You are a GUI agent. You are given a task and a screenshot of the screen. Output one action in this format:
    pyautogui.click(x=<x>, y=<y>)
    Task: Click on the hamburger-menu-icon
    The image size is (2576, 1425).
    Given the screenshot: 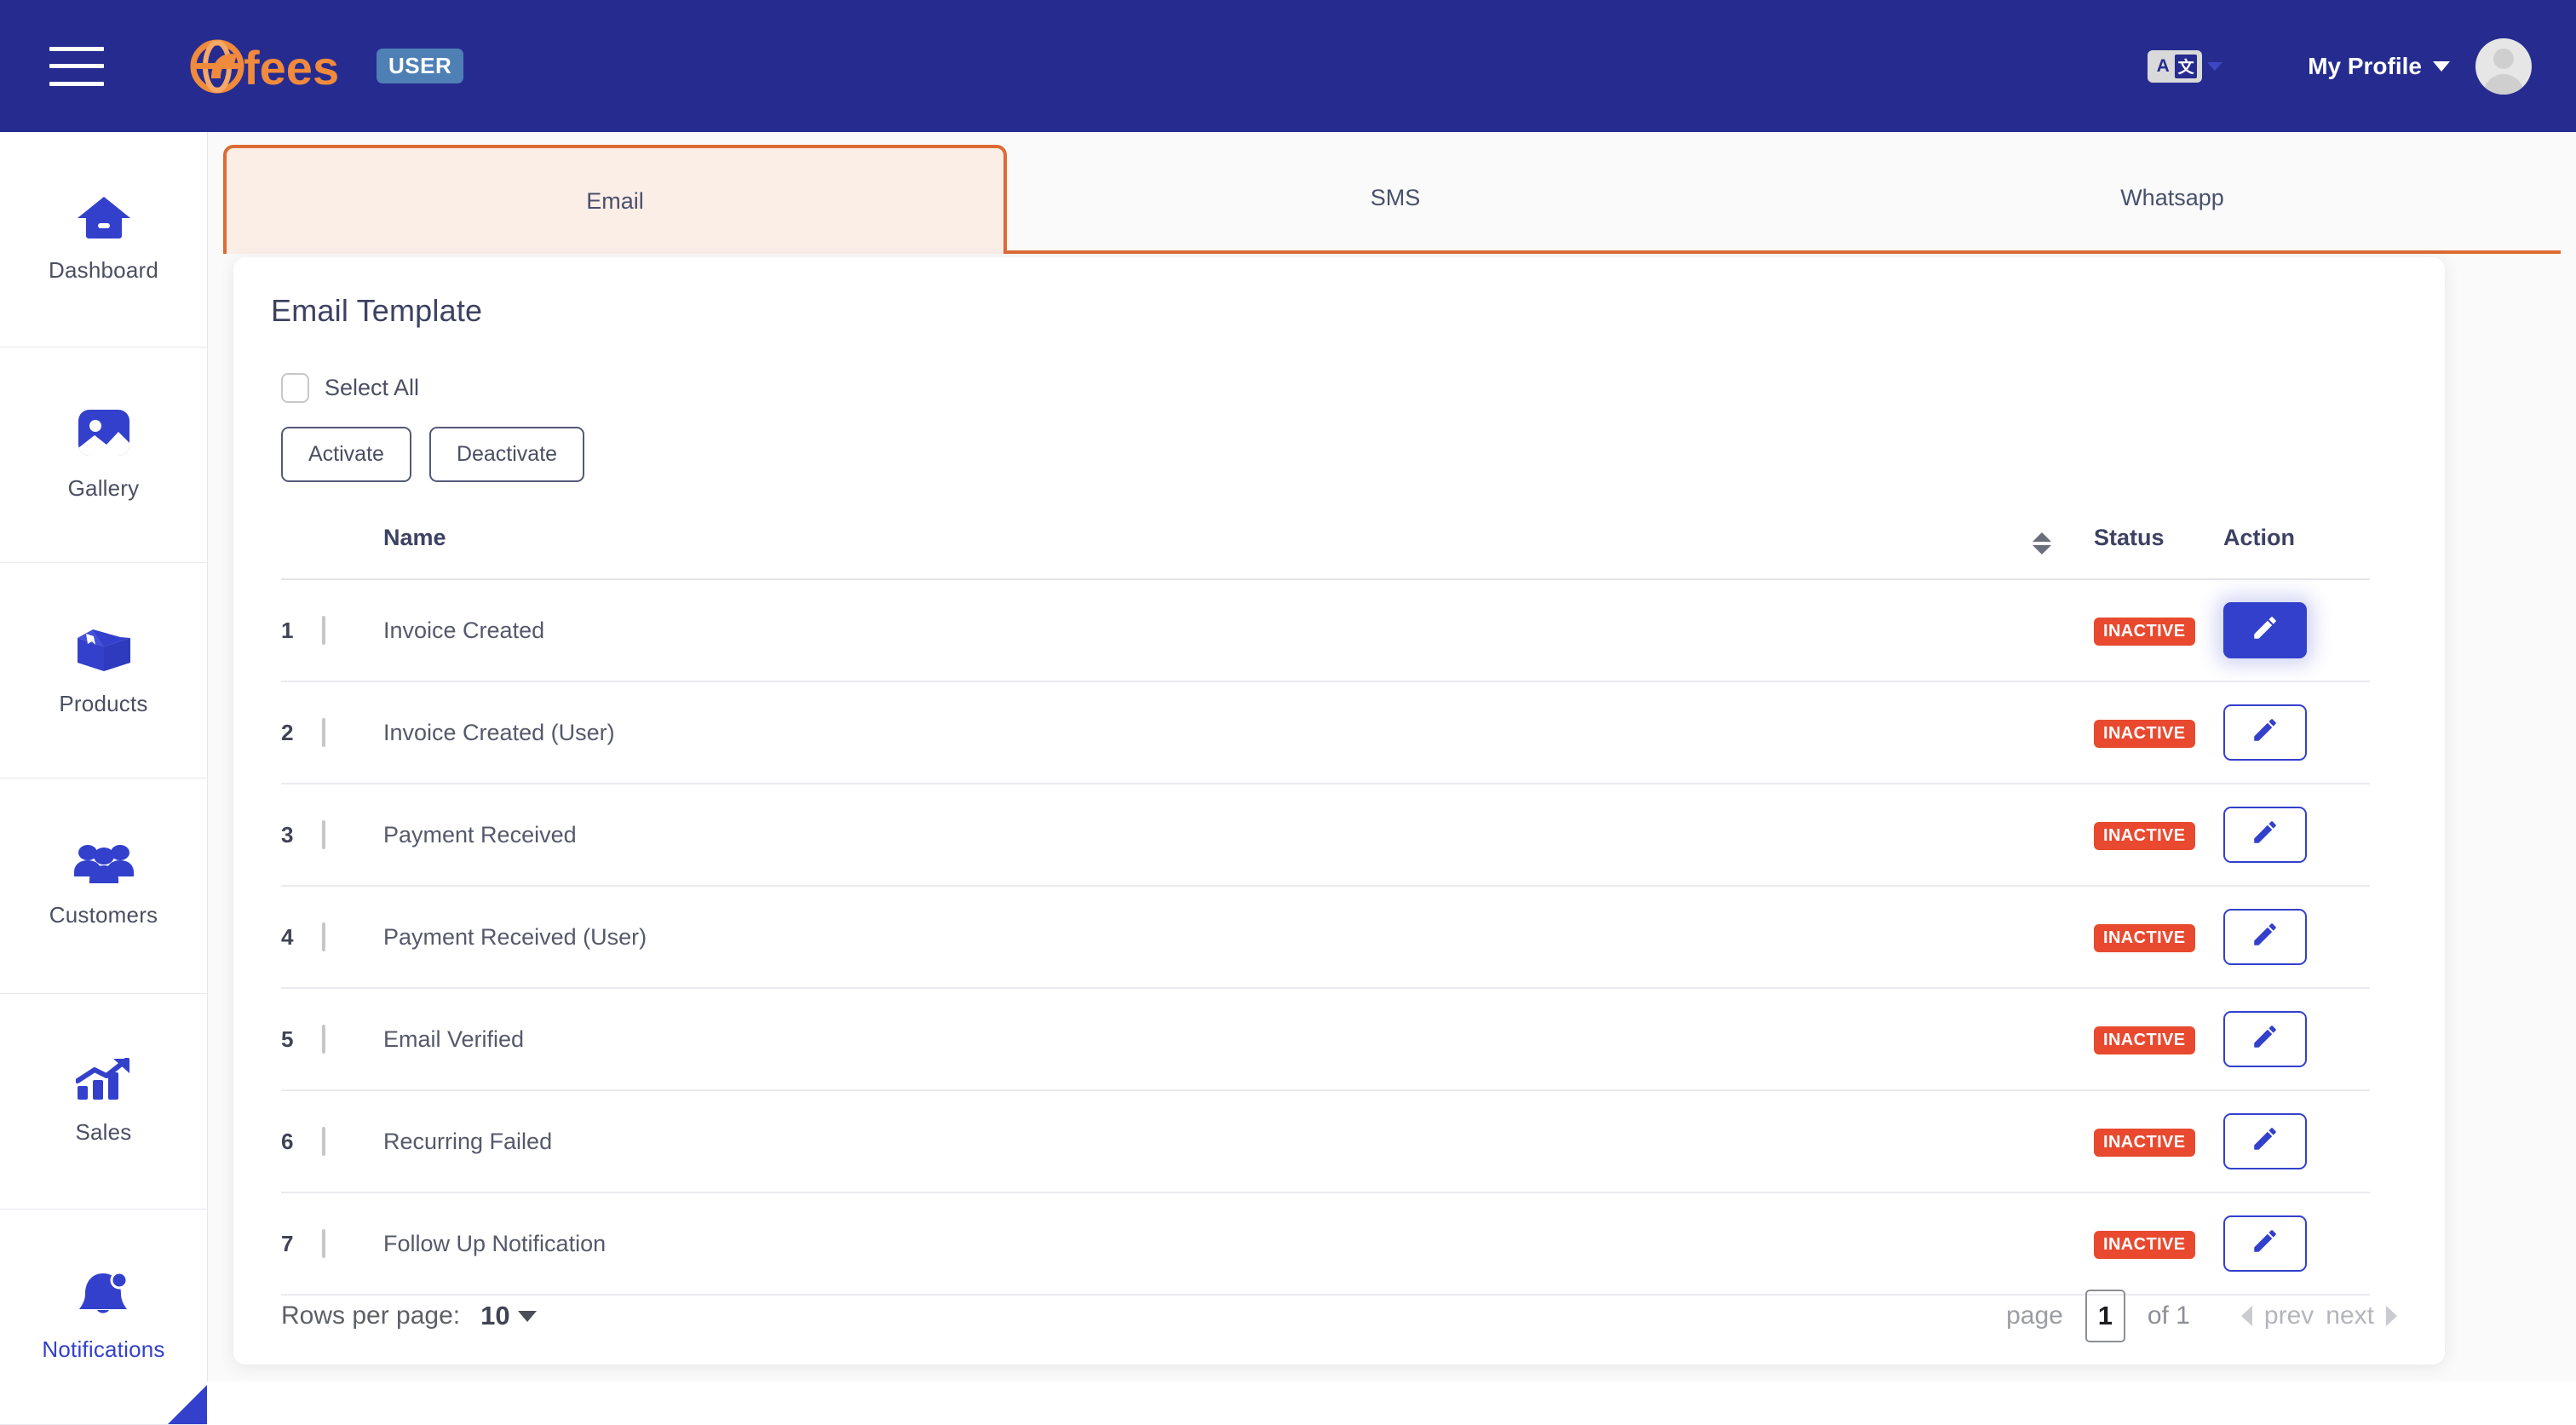 What is the action you would take?
    pyautogui.click(x=77, y=66)
    